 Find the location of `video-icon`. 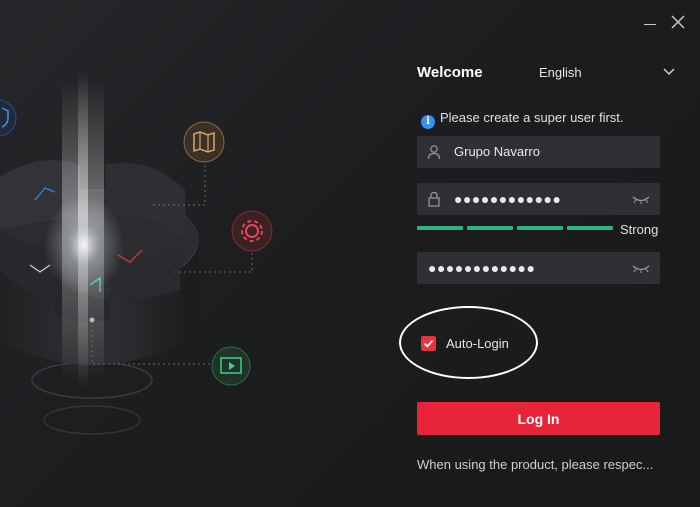

video-icon is located at coordinates (231, 366).